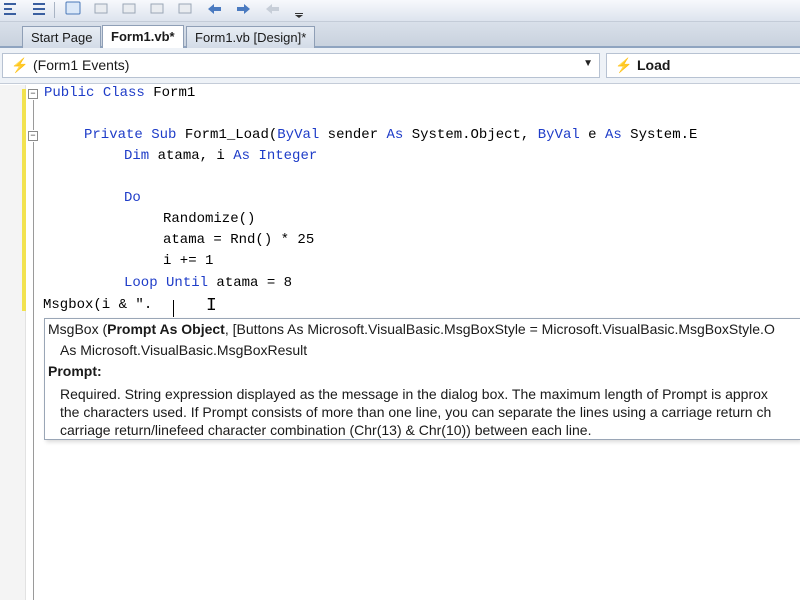 The width and height of the screenshot is (800, 600). I want to click on keyword: Sub, so click(164, 135).